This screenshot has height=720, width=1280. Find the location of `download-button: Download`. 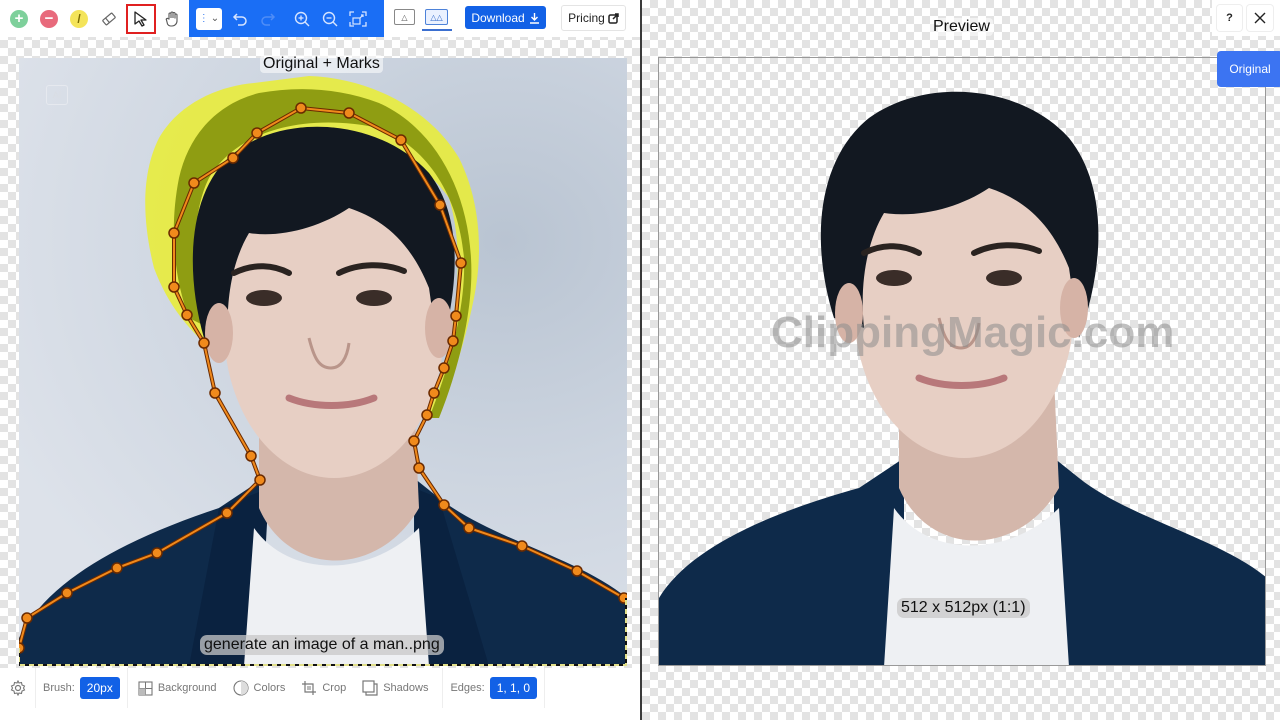

download-button: Download is located at coordinates (505, 17).